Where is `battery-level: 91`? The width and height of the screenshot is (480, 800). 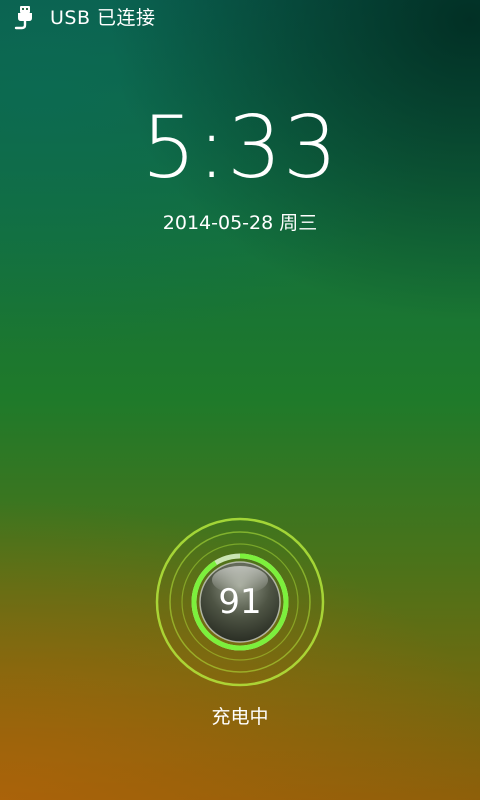 battery-level: 91 is located at coordinates (240, 602).